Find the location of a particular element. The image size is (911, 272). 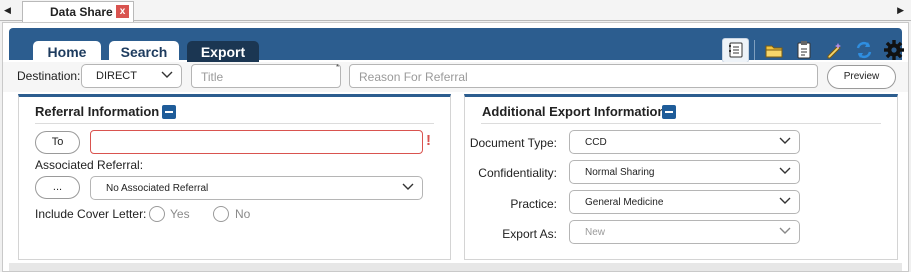

practice-selected: General Medicine is located at coordinates (624, 202).